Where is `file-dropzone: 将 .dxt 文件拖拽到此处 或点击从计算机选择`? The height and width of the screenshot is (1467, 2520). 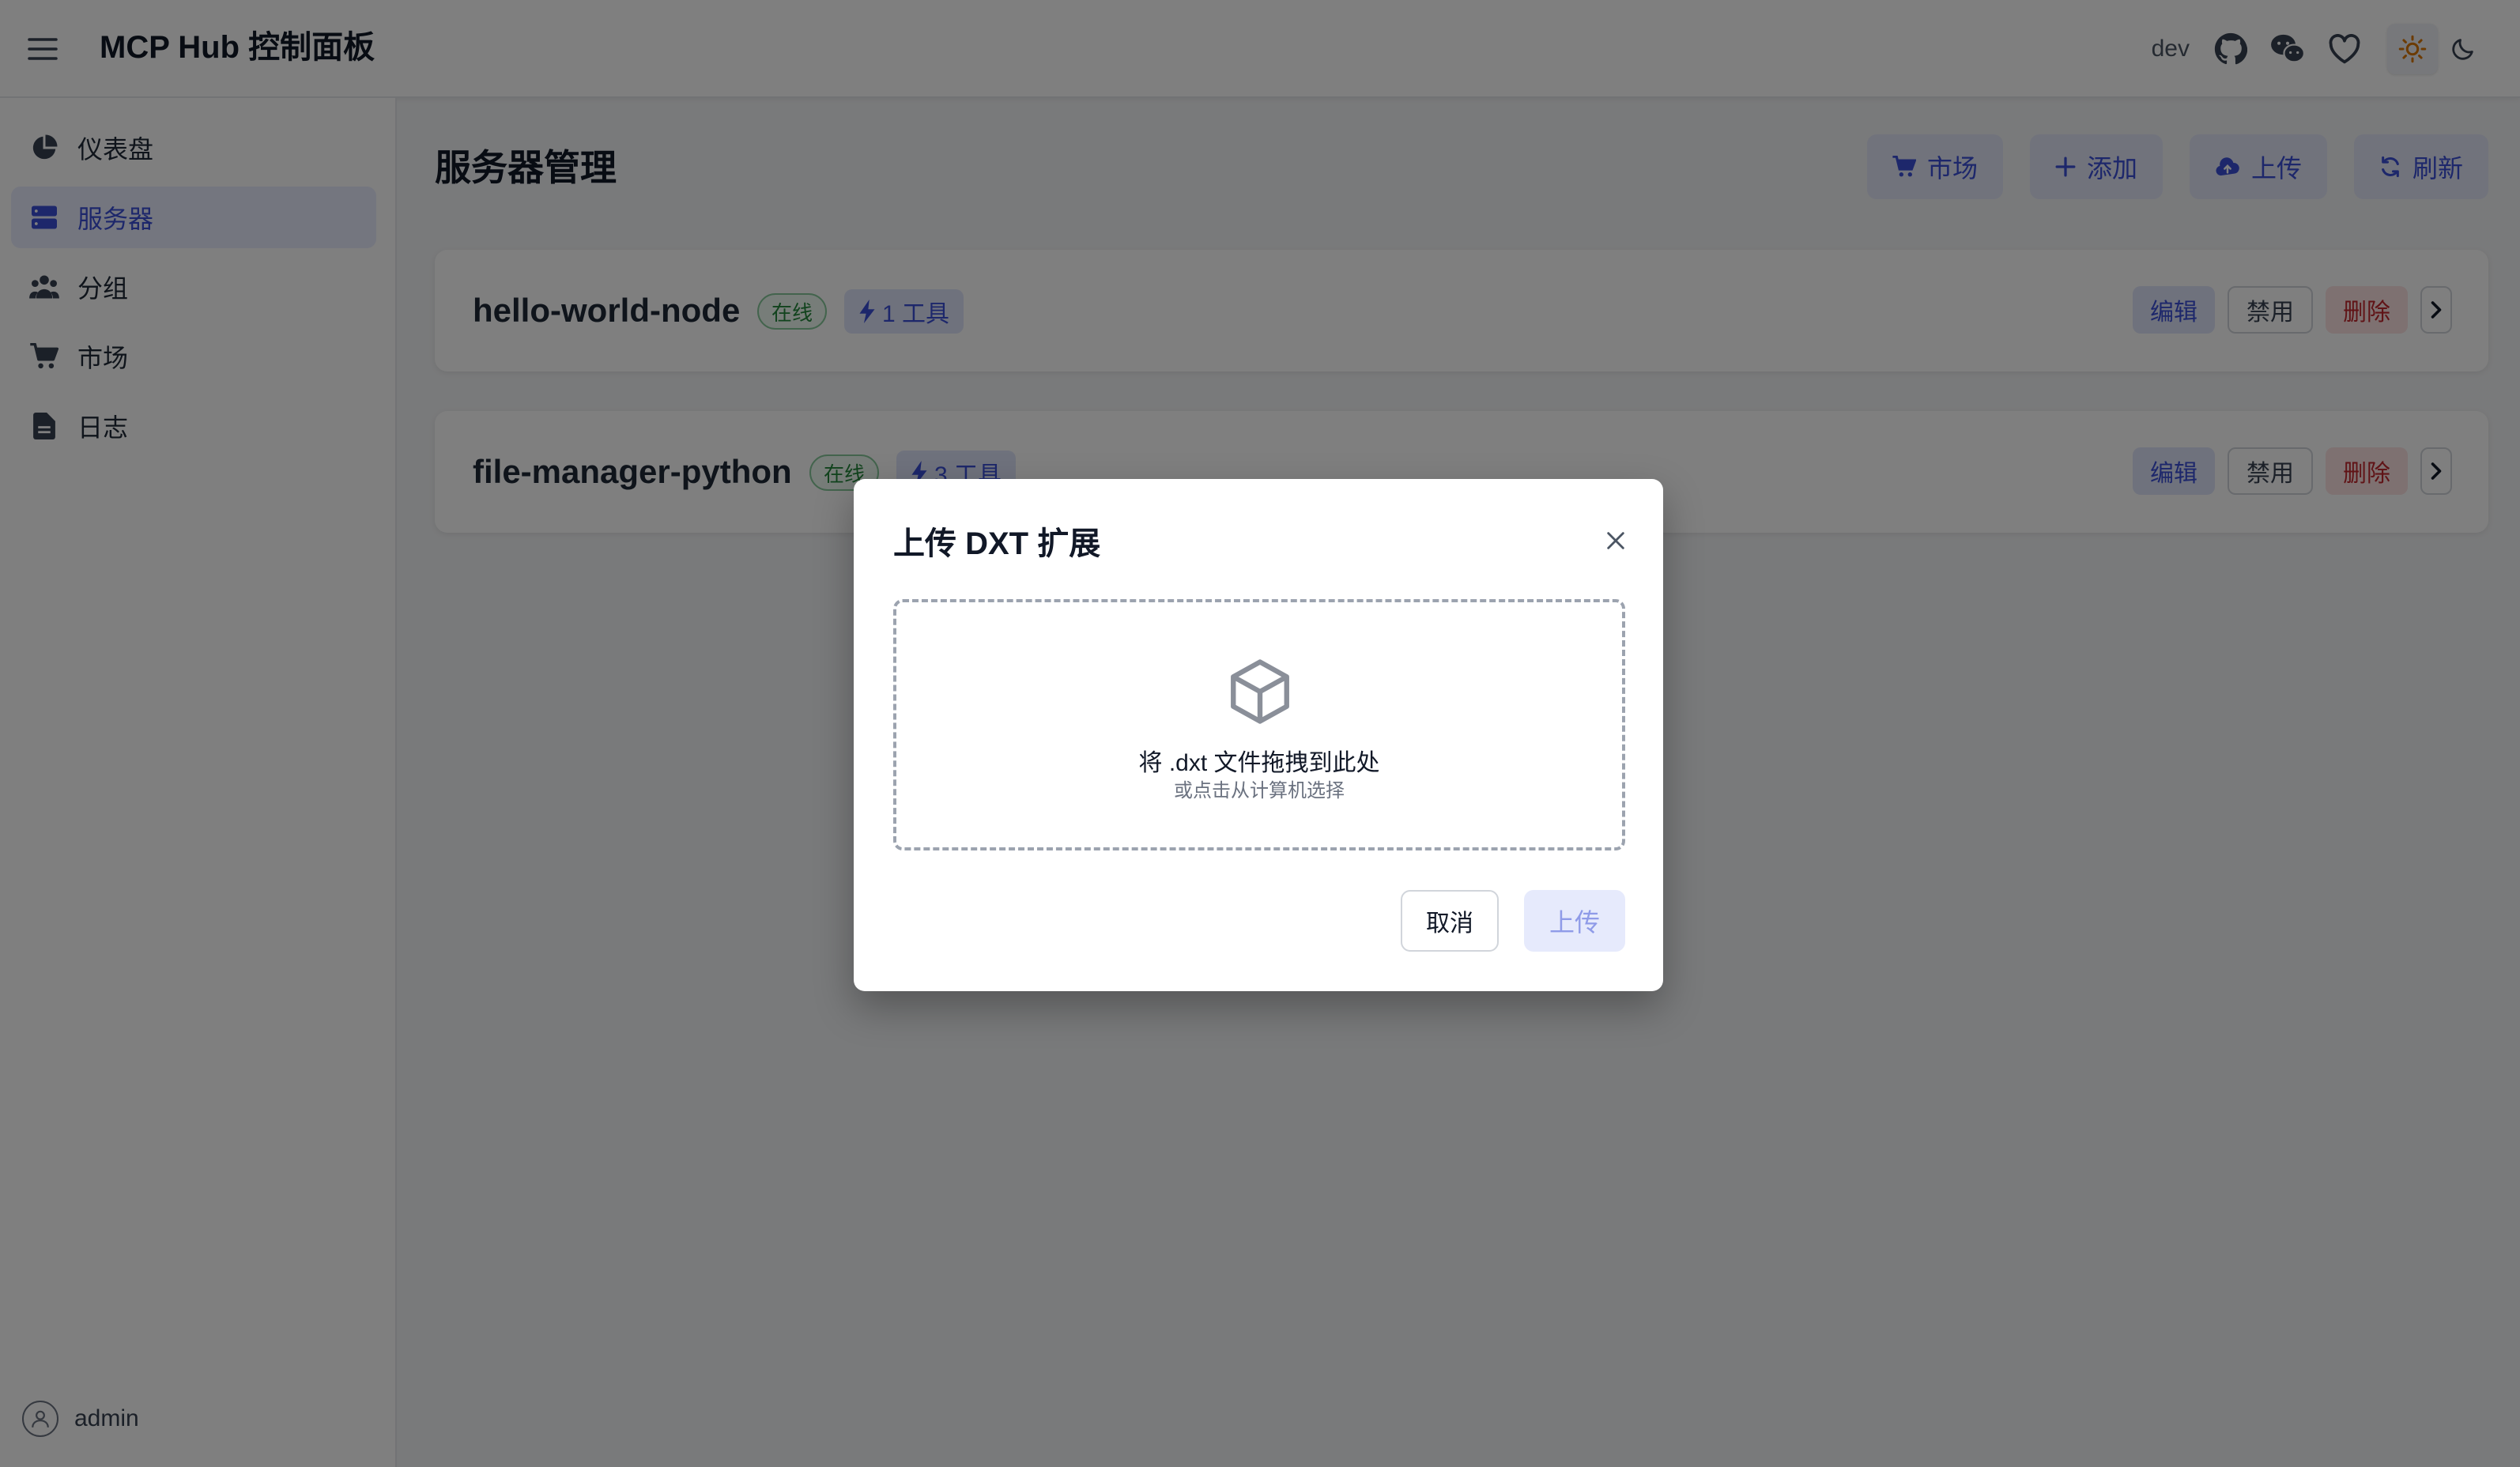 file-dropzone: 将 .dxt 文件拖拽到此处 或点击从计算机选择 is located at coordinates (1259, 724).